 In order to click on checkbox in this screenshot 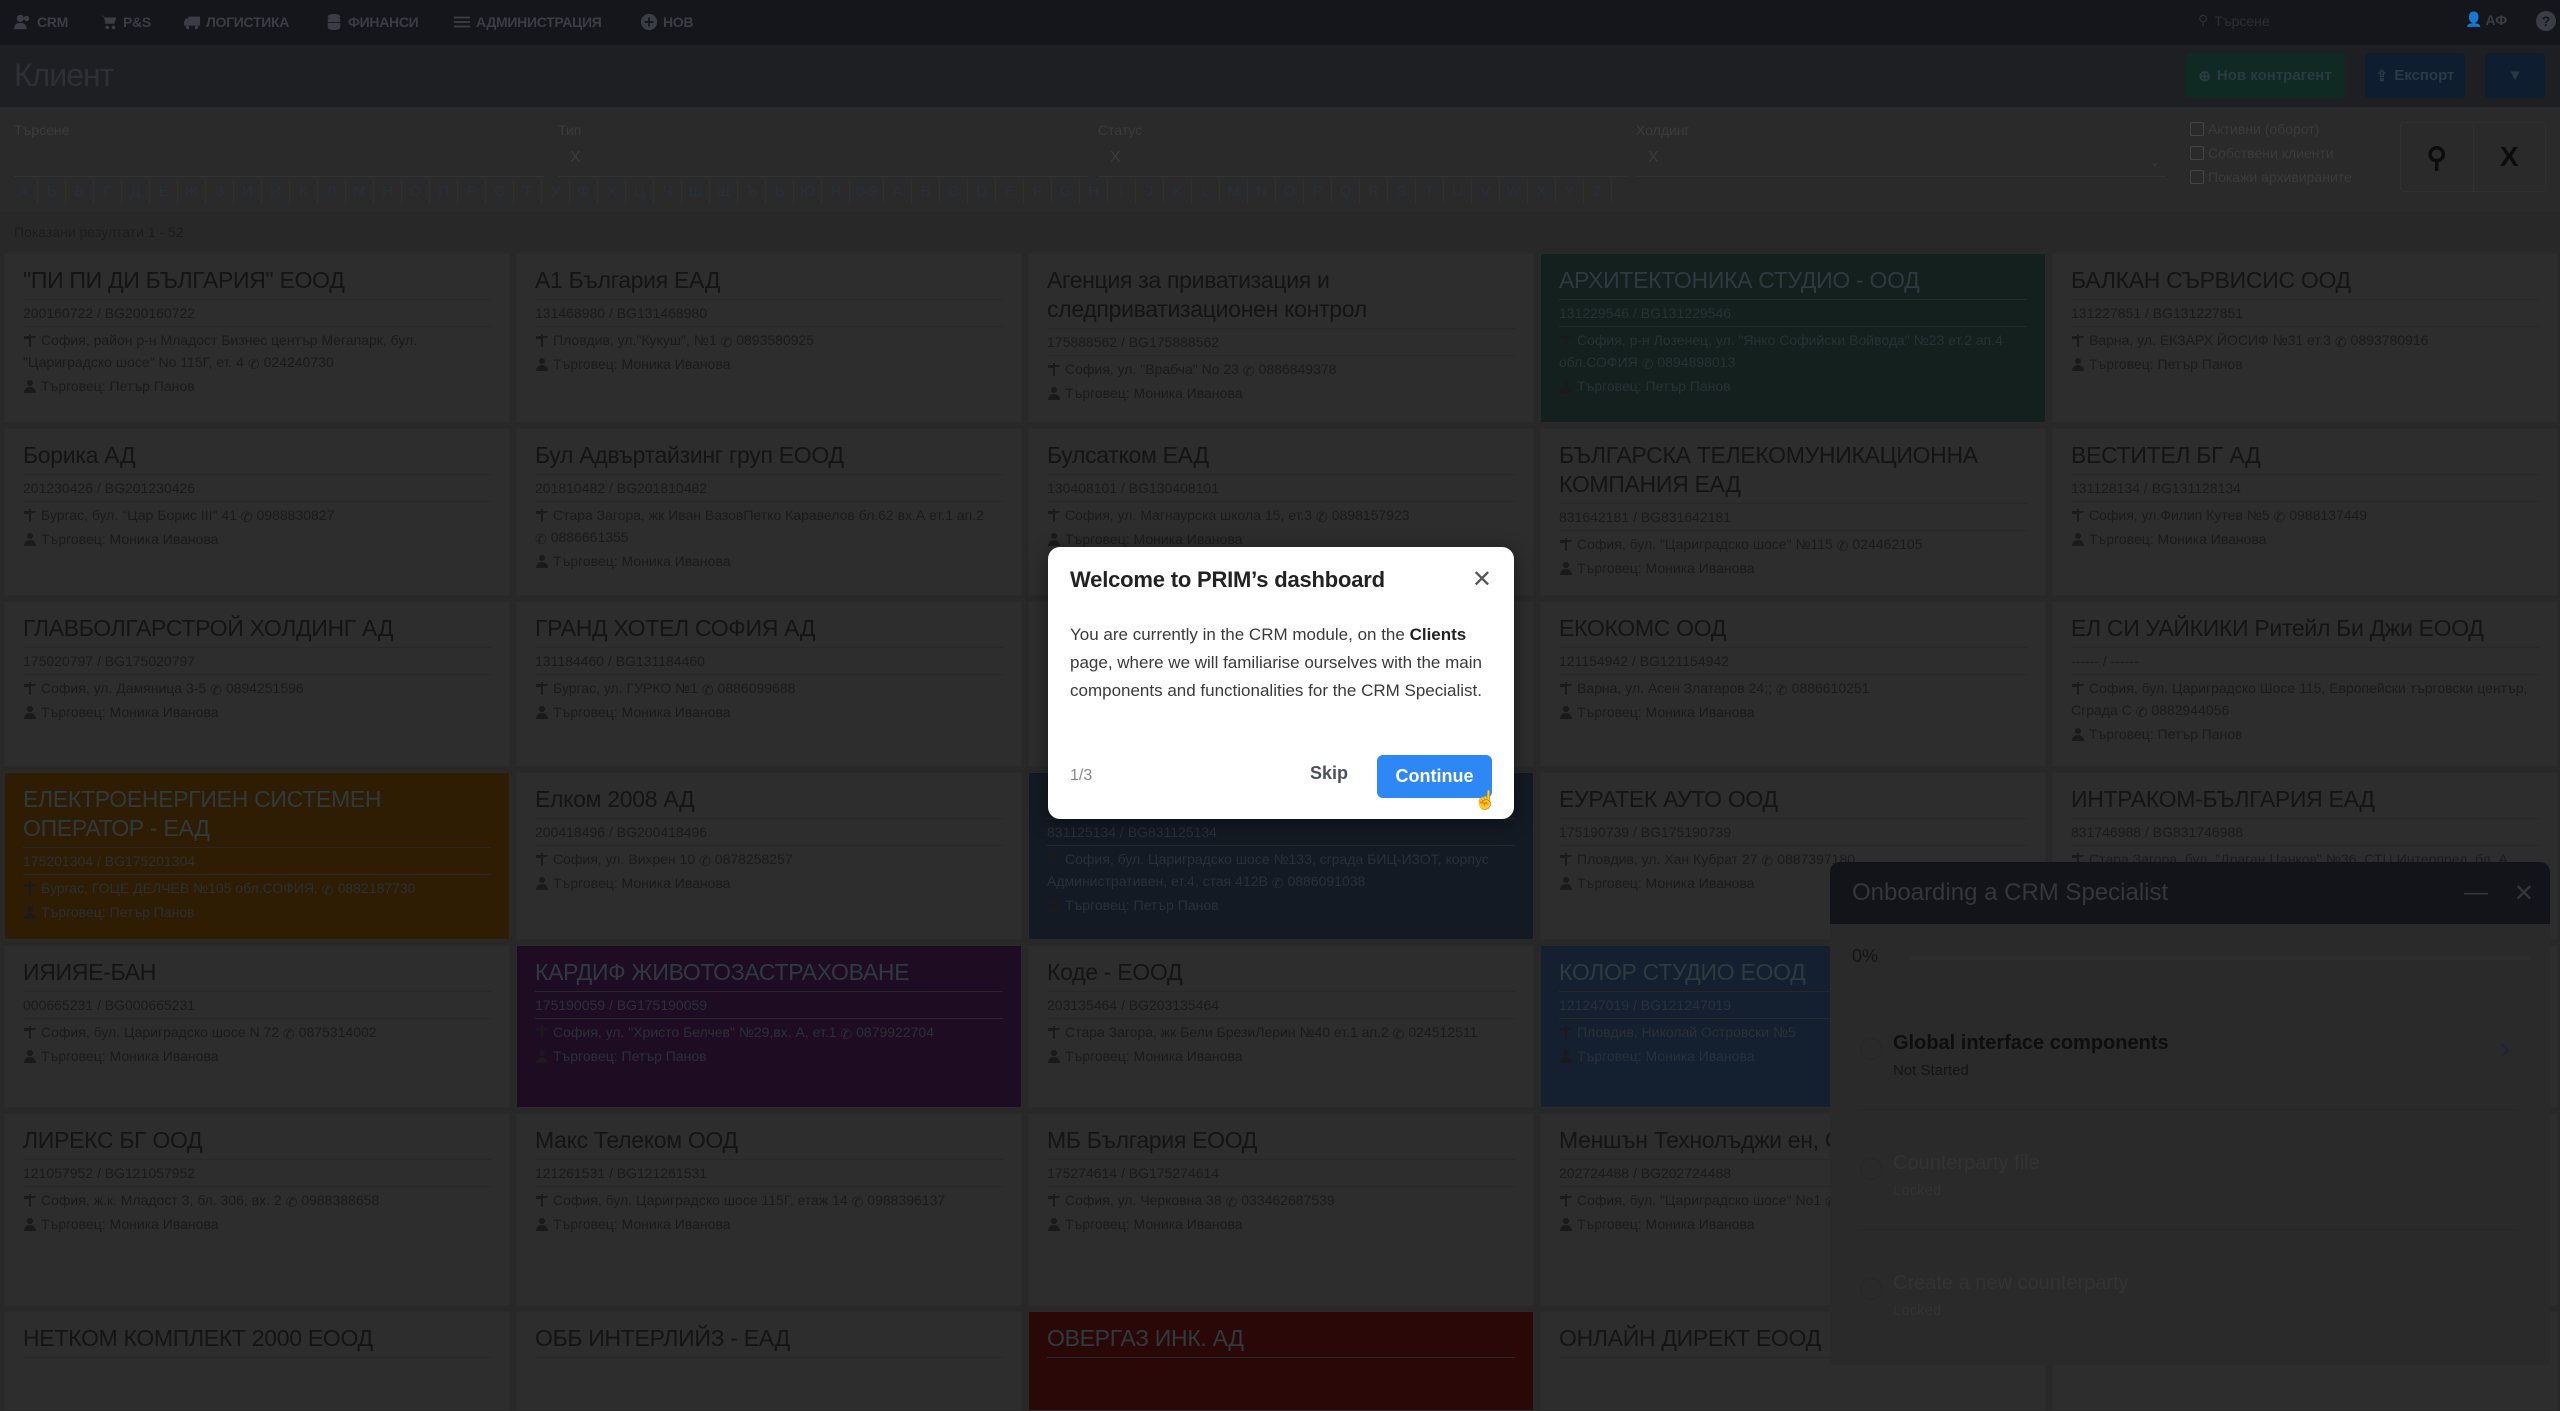, I will do `click(2197, 129)`.